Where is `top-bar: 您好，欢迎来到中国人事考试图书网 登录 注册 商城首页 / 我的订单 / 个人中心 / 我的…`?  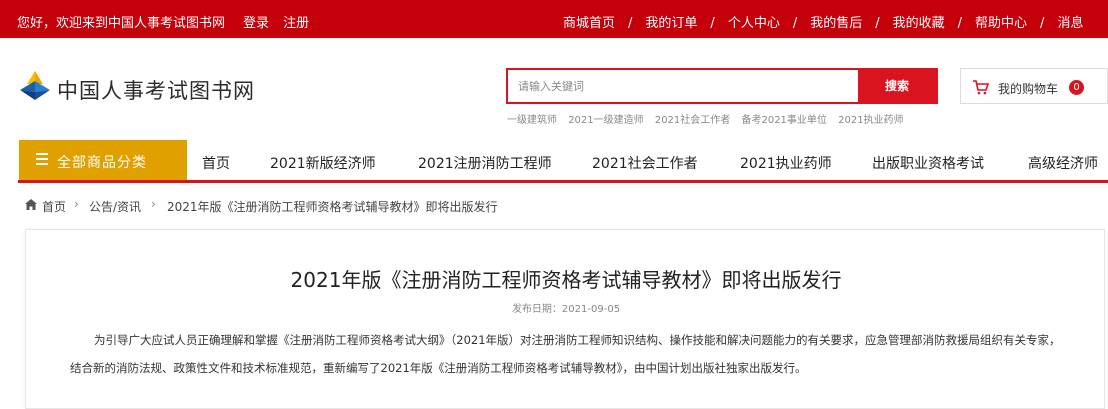 top-bar: 您好，欢迎来到中国人事考试图书网 登录 注册 商城首页 / 我的订单 / 个人中心 / 我的… is located at coordinates (554, 19).